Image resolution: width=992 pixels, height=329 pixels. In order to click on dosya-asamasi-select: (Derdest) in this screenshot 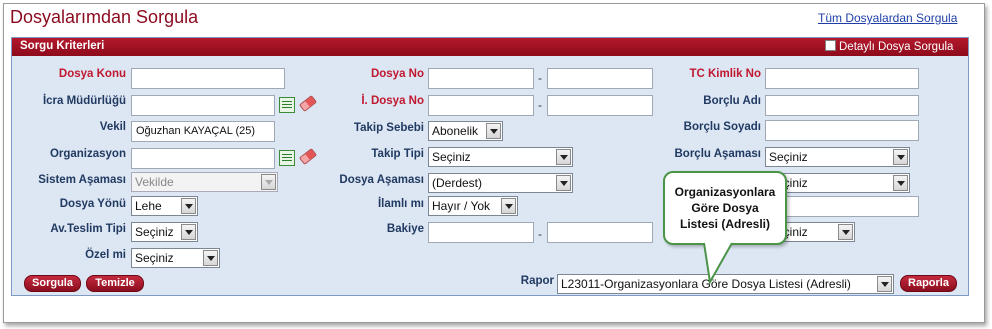, I will do `click(500, 183)`.